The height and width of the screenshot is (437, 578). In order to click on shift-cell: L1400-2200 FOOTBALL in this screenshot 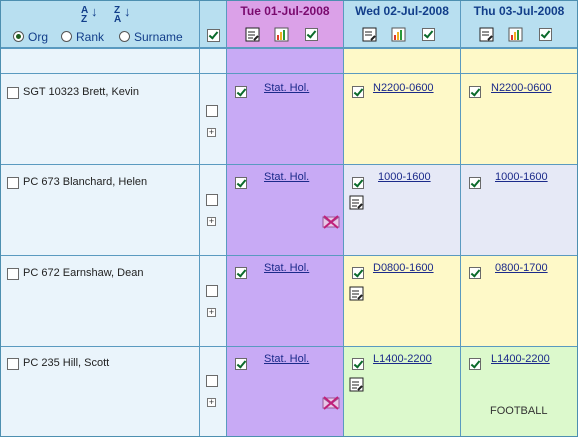, I will do `click(519, 391)`.